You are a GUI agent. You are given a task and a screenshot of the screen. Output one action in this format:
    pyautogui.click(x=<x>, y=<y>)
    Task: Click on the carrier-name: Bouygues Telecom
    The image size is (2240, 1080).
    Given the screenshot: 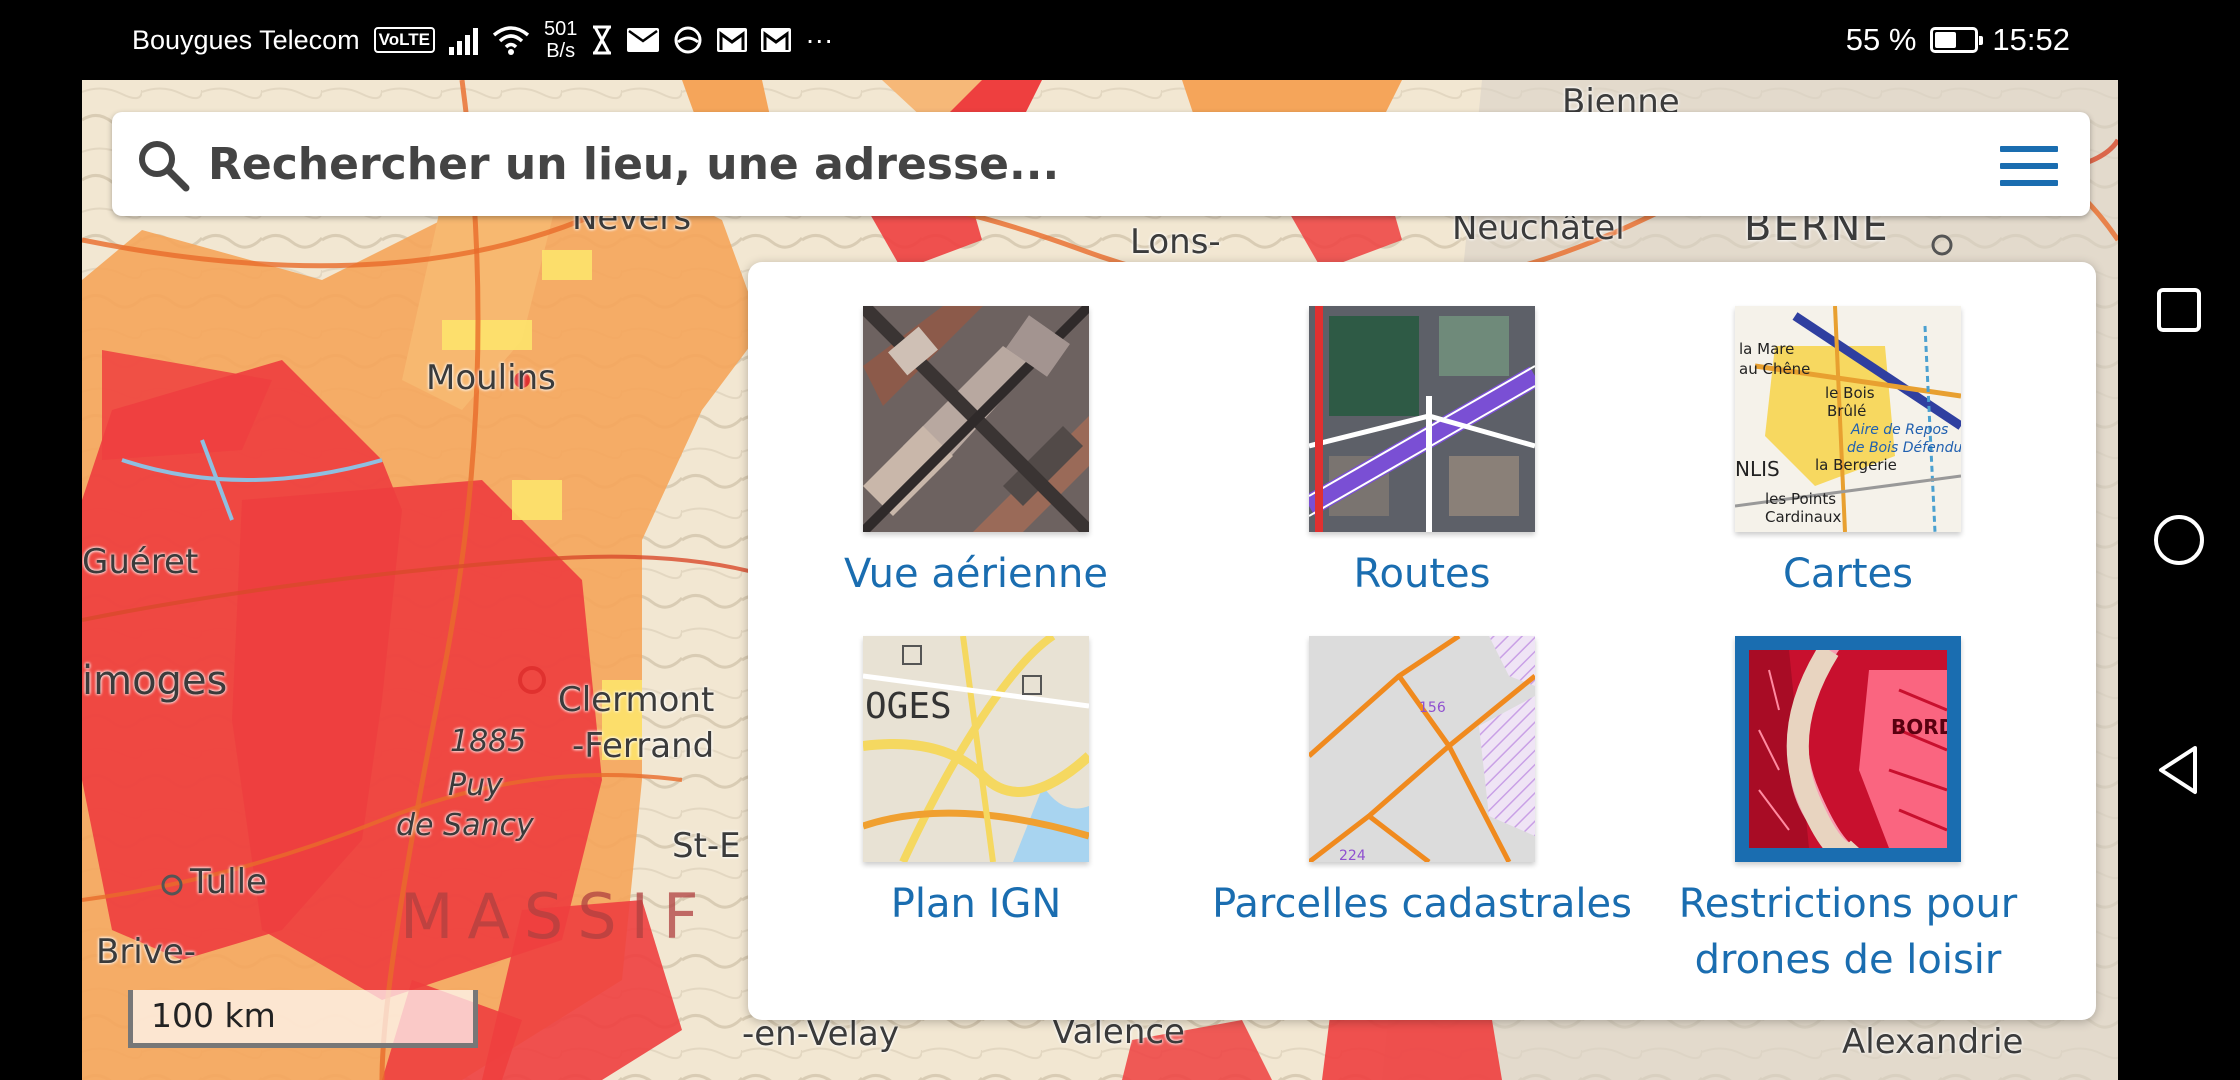 What is the action you would take?
    pyautogui.click(x=246, y=39)
    